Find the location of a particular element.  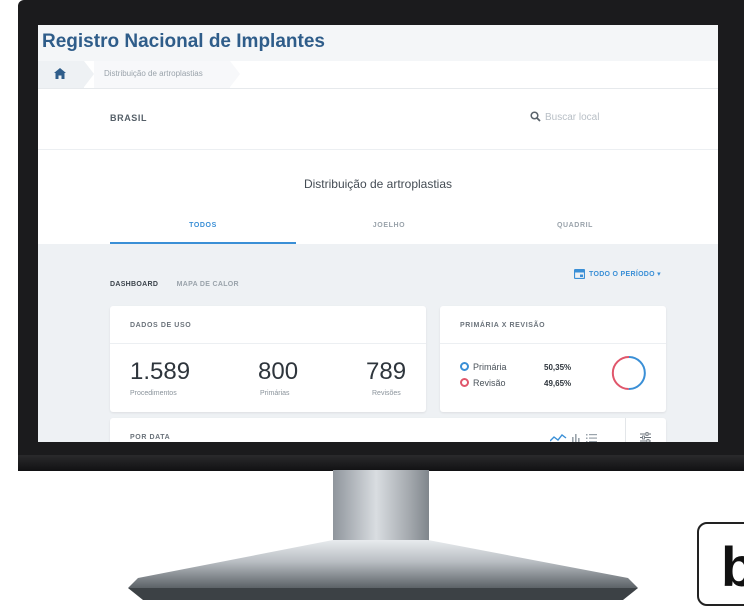

view-tabs: DASHBOARD MAPA DE CALOR is located at coordinates (181, 282).